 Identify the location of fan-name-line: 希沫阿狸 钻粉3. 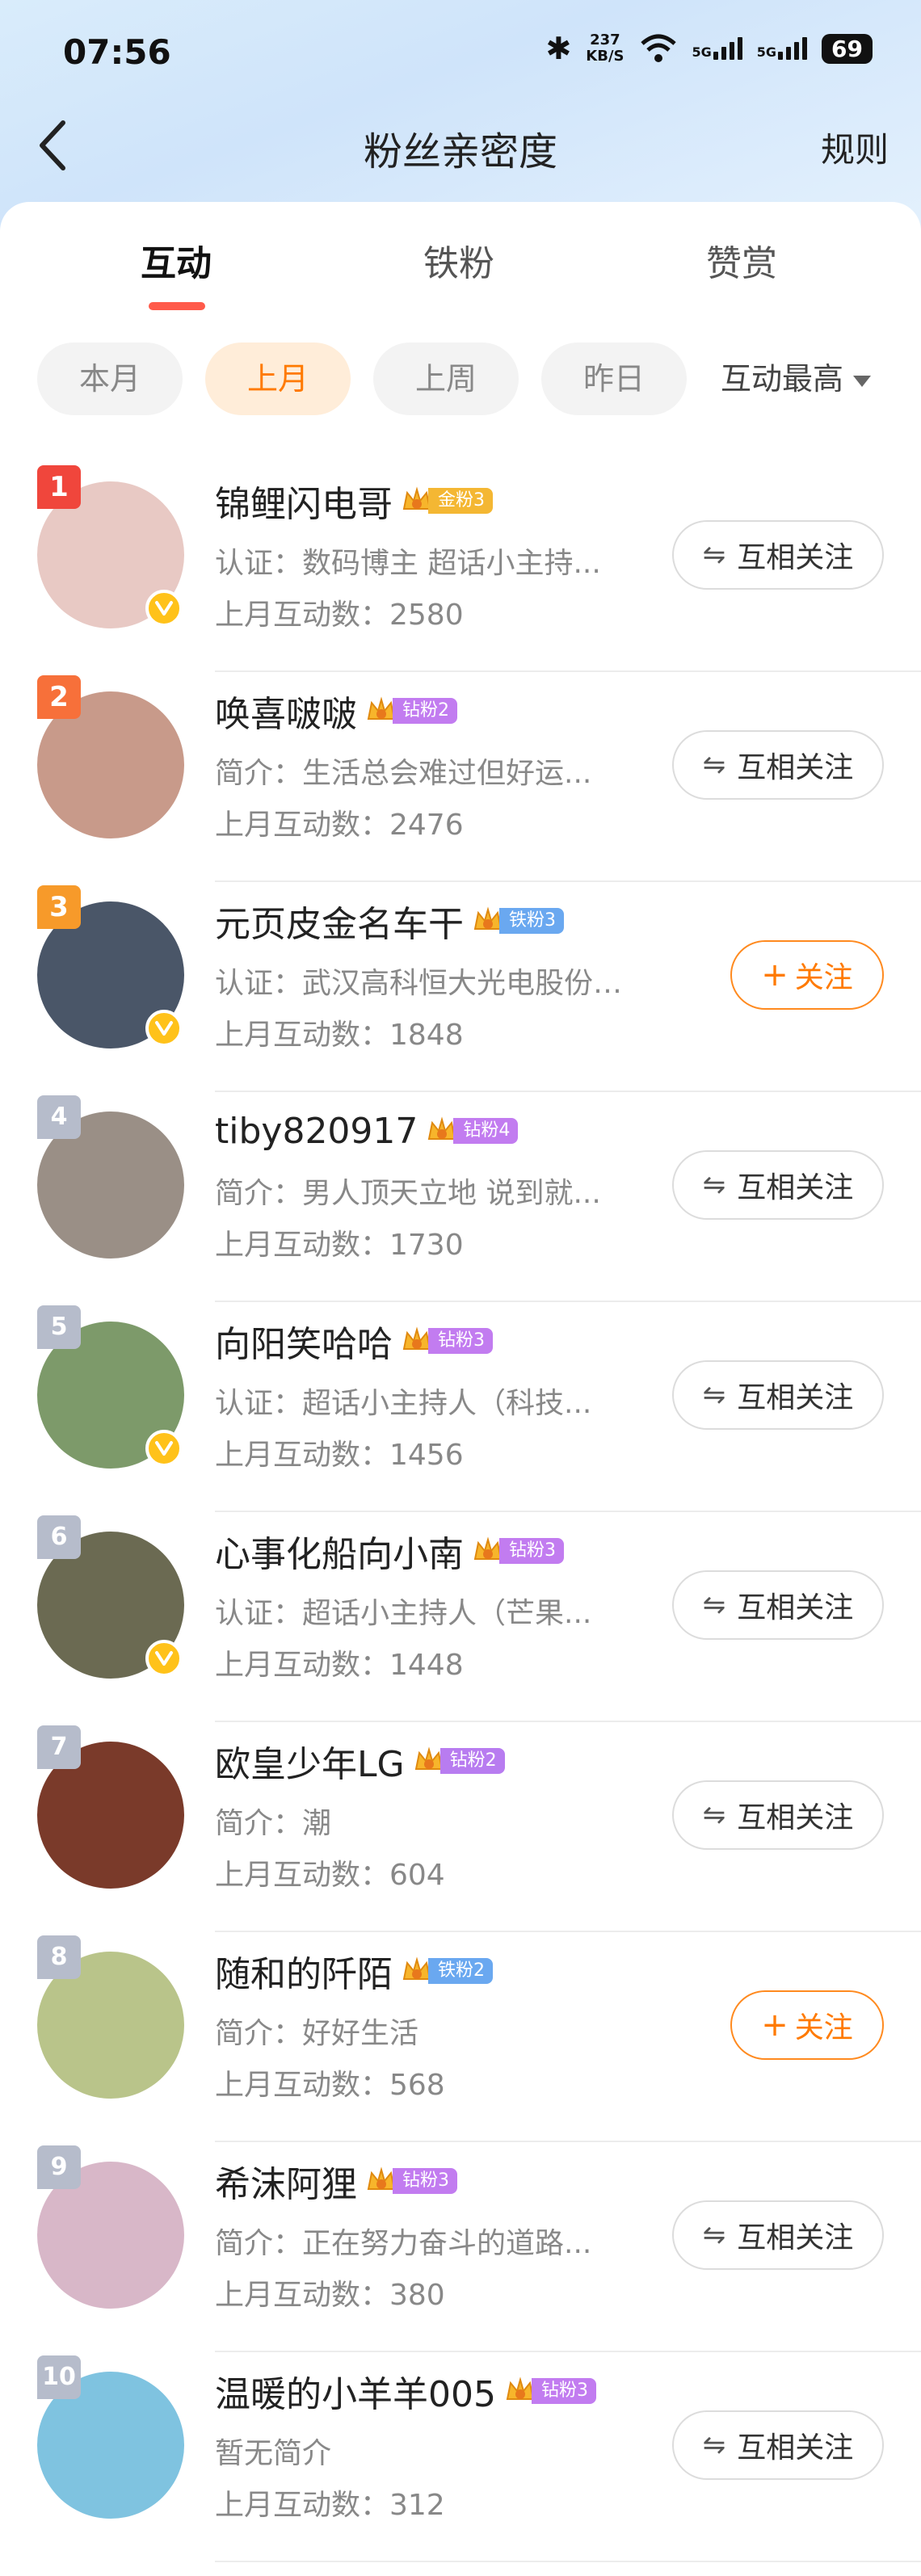
(336, 2181).